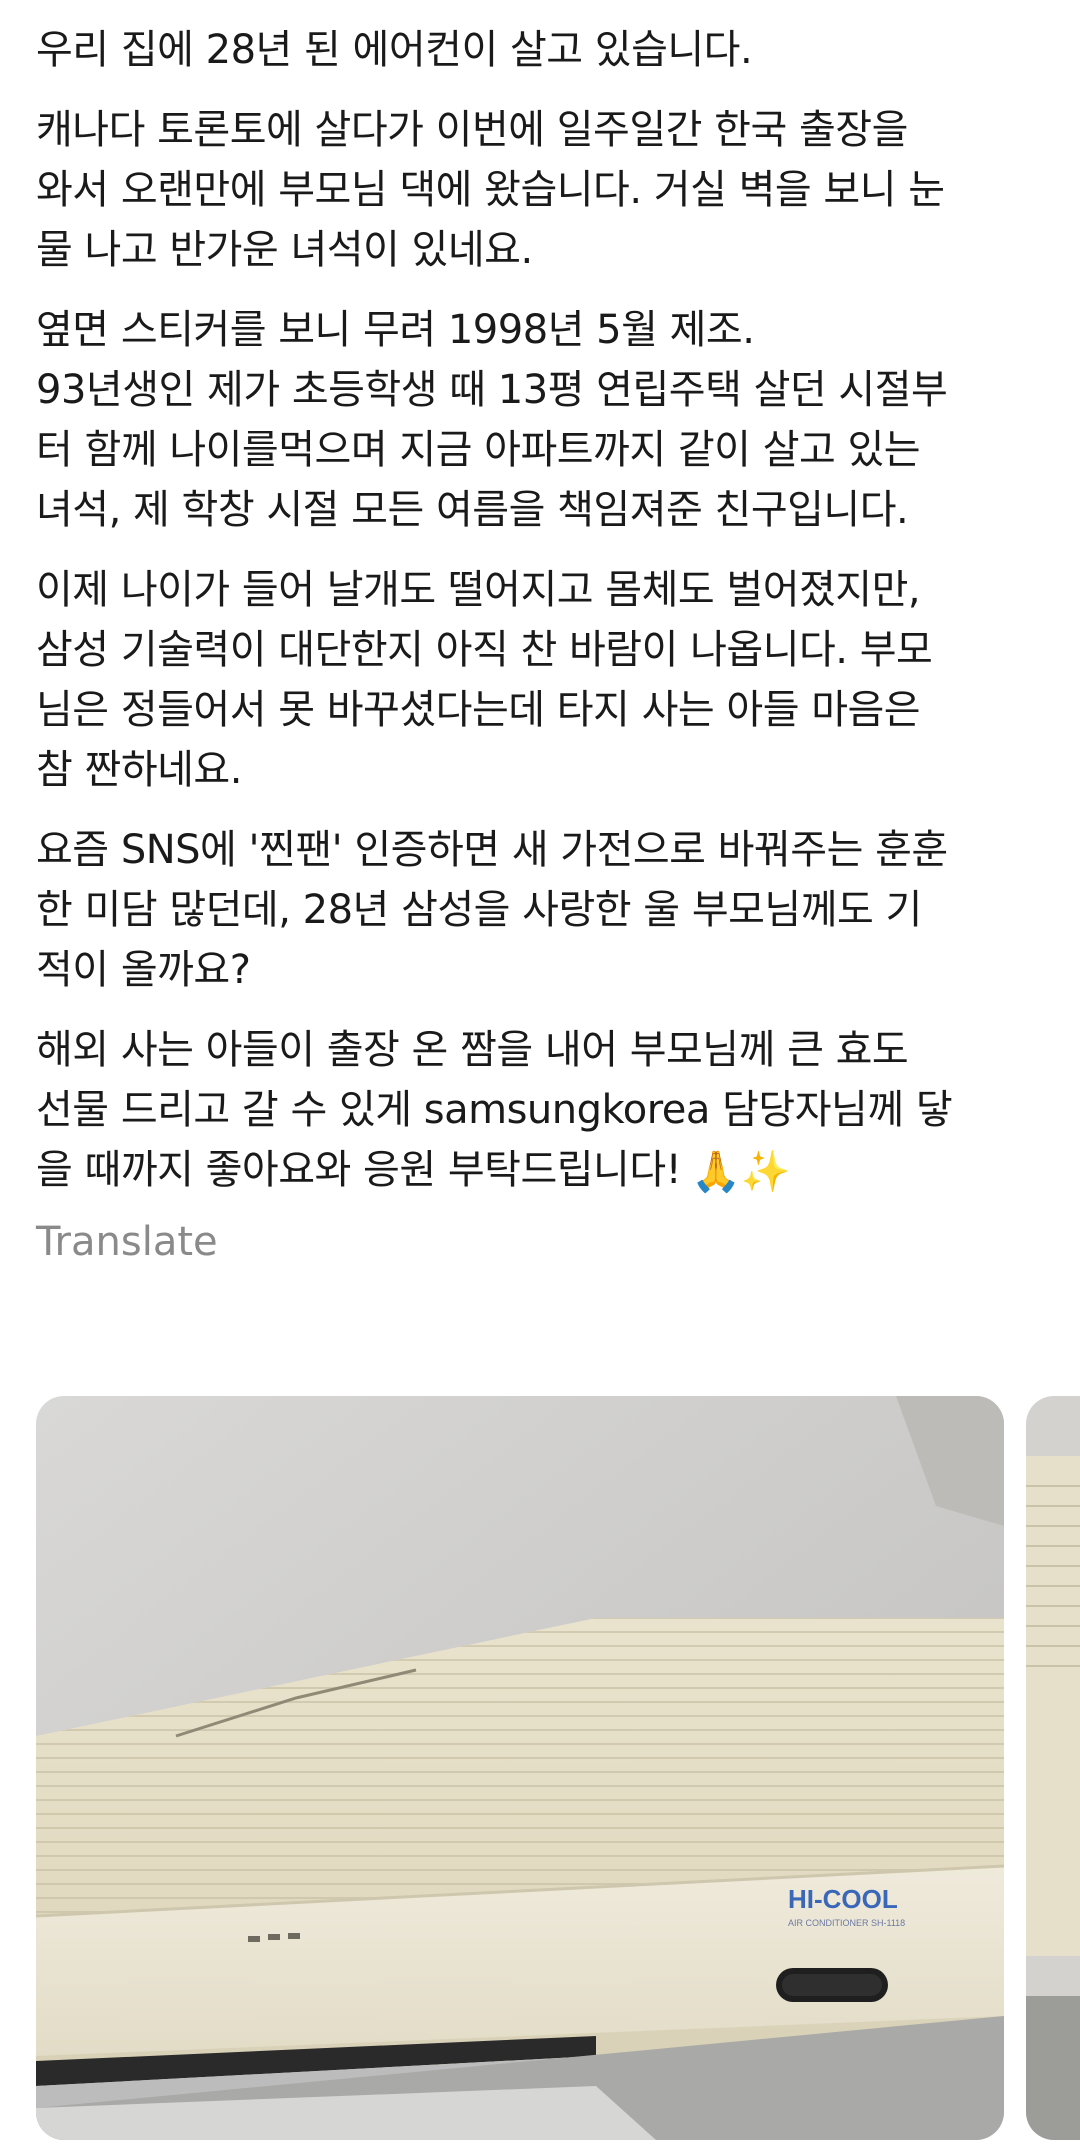 The height and width of the screenshot is (2154, 1080). Describe the element at coordinates (478, 450) in the screenshot. I see `text-line: 터 함께 나이를먹으며 지금 아파트까지 같이 살고 있는` at that location.